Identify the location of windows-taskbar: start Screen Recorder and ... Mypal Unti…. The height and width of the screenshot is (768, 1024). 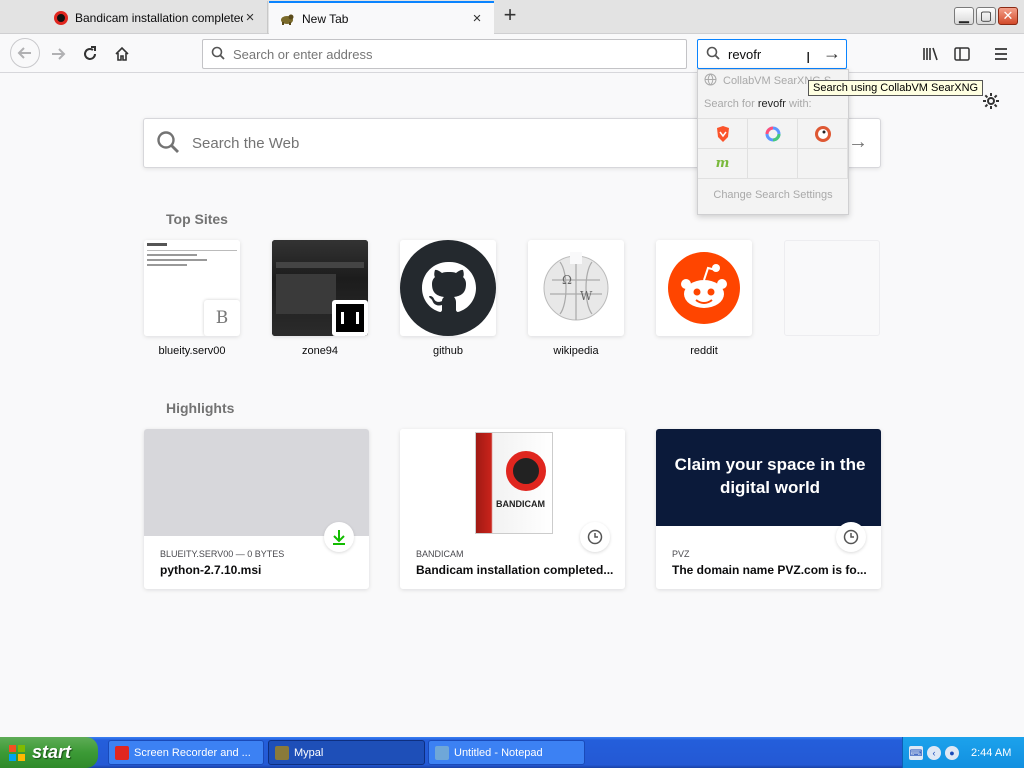
(512, 752).